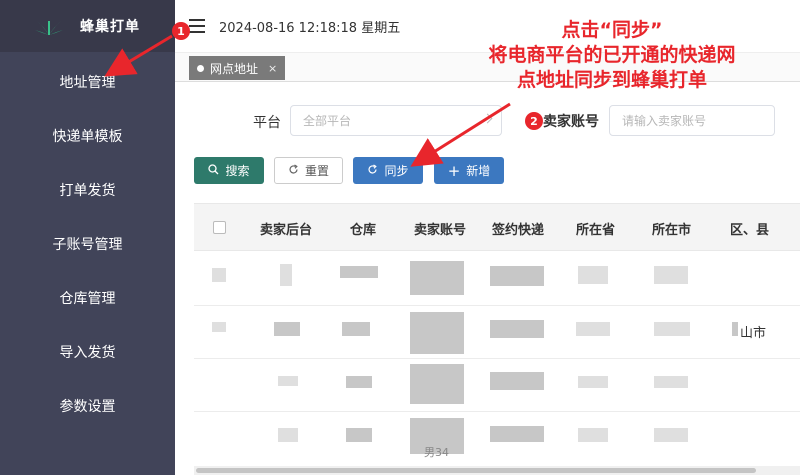  Describe the element at coordinates (460, 134) in the screenshot. I see `arrow-to-sync-button` at that location.